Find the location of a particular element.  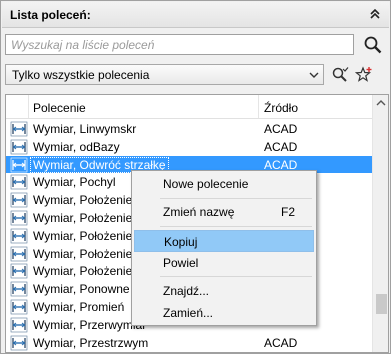

search-field is located at coordinates (179, 44).